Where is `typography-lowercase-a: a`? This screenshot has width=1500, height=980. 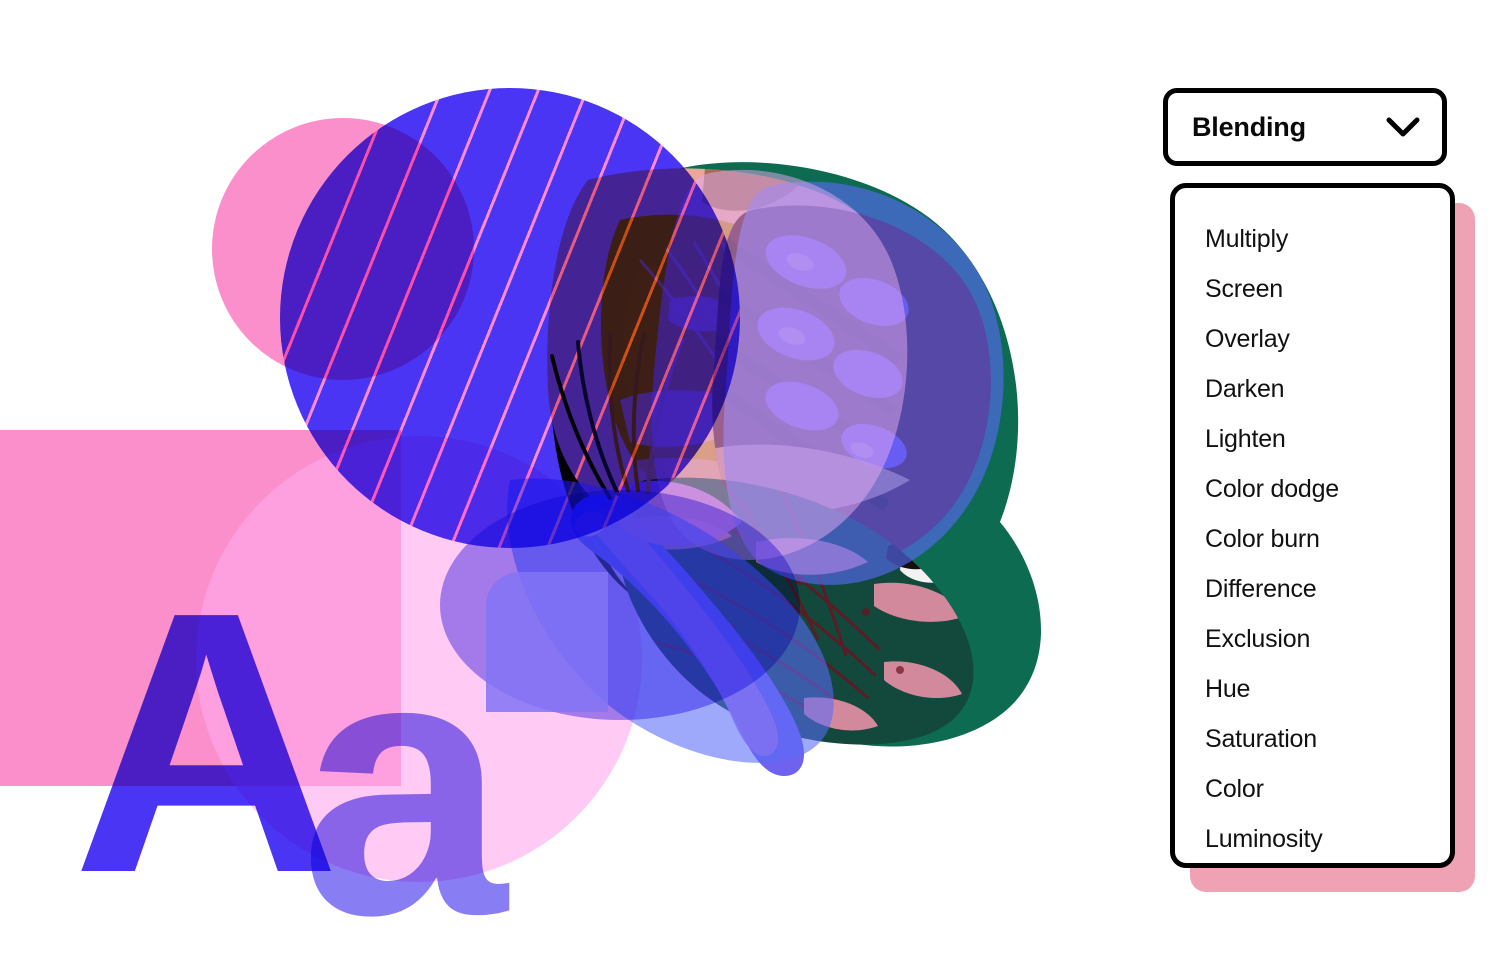 typography-lowercase-a: a is located at coordinates (403, 778).